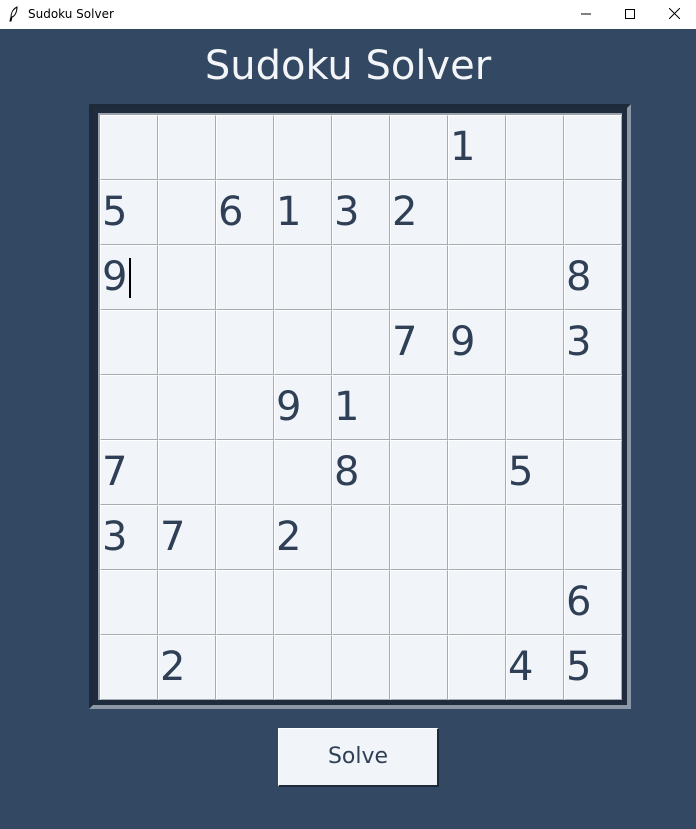  What do you see at coordinates (348, 66) in the screenshot?
I see `page-title: Sudoku Solver` at bounding box center [348, 66].